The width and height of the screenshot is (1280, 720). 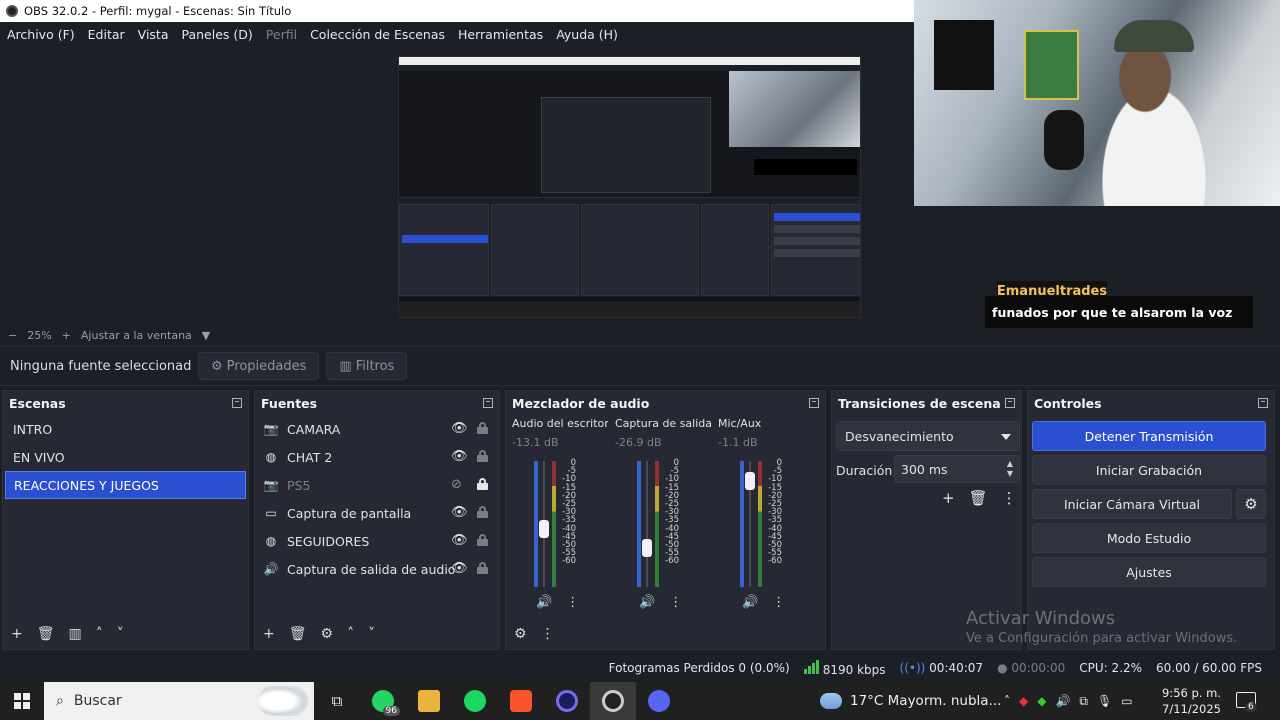 I want to click on fader-track, so click(x=647, y=524).